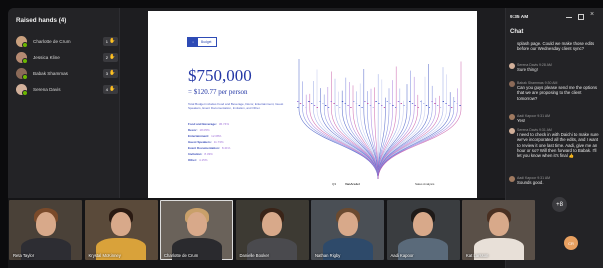 Image resolution: width=603 pixels, height=268 pixels. What do you see at coordinates (519, 17) in the screenshot?
I see `clock: 9:35 AM` at bounding box center [519, 17].